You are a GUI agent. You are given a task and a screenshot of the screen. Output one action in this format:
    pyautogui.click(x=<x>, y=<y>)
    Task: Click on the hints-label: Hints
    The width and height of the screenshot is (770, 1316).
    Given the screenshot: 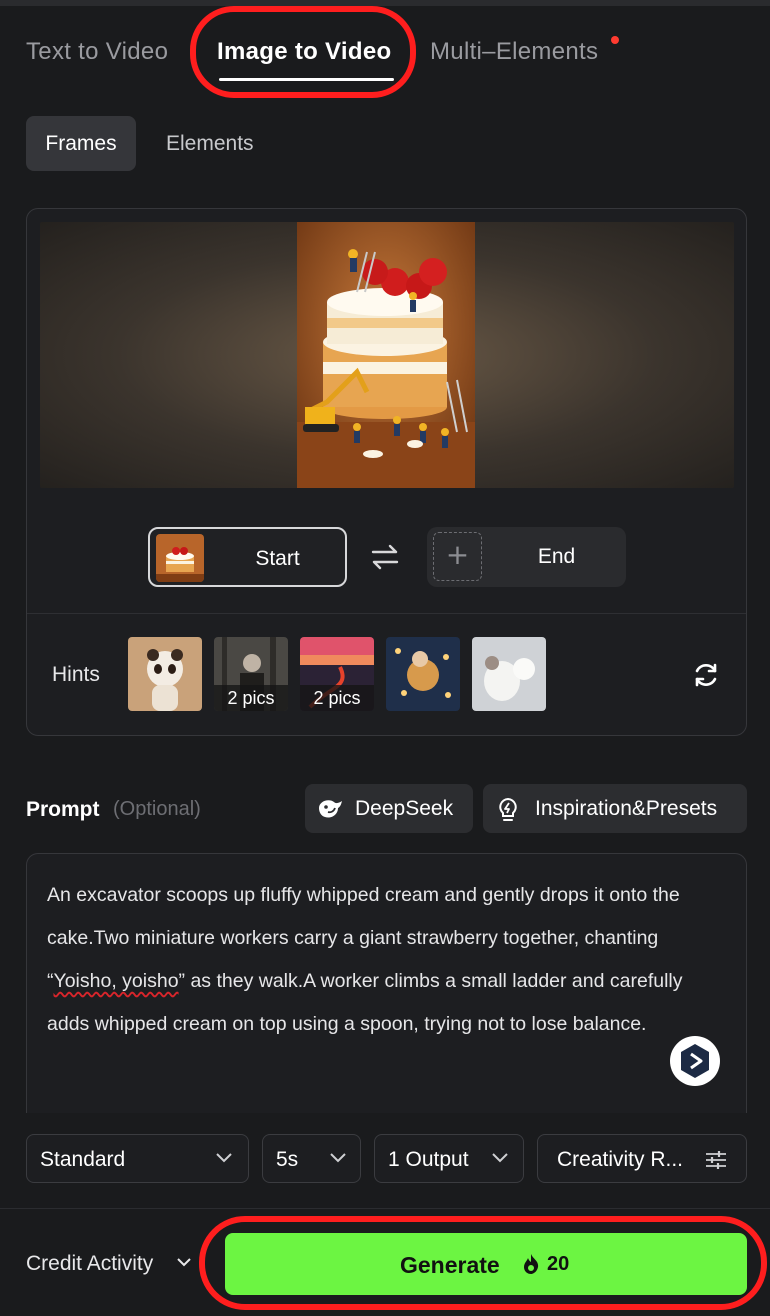 What is the action you would take?
    pyautogui.click(x=76, y=674)
    